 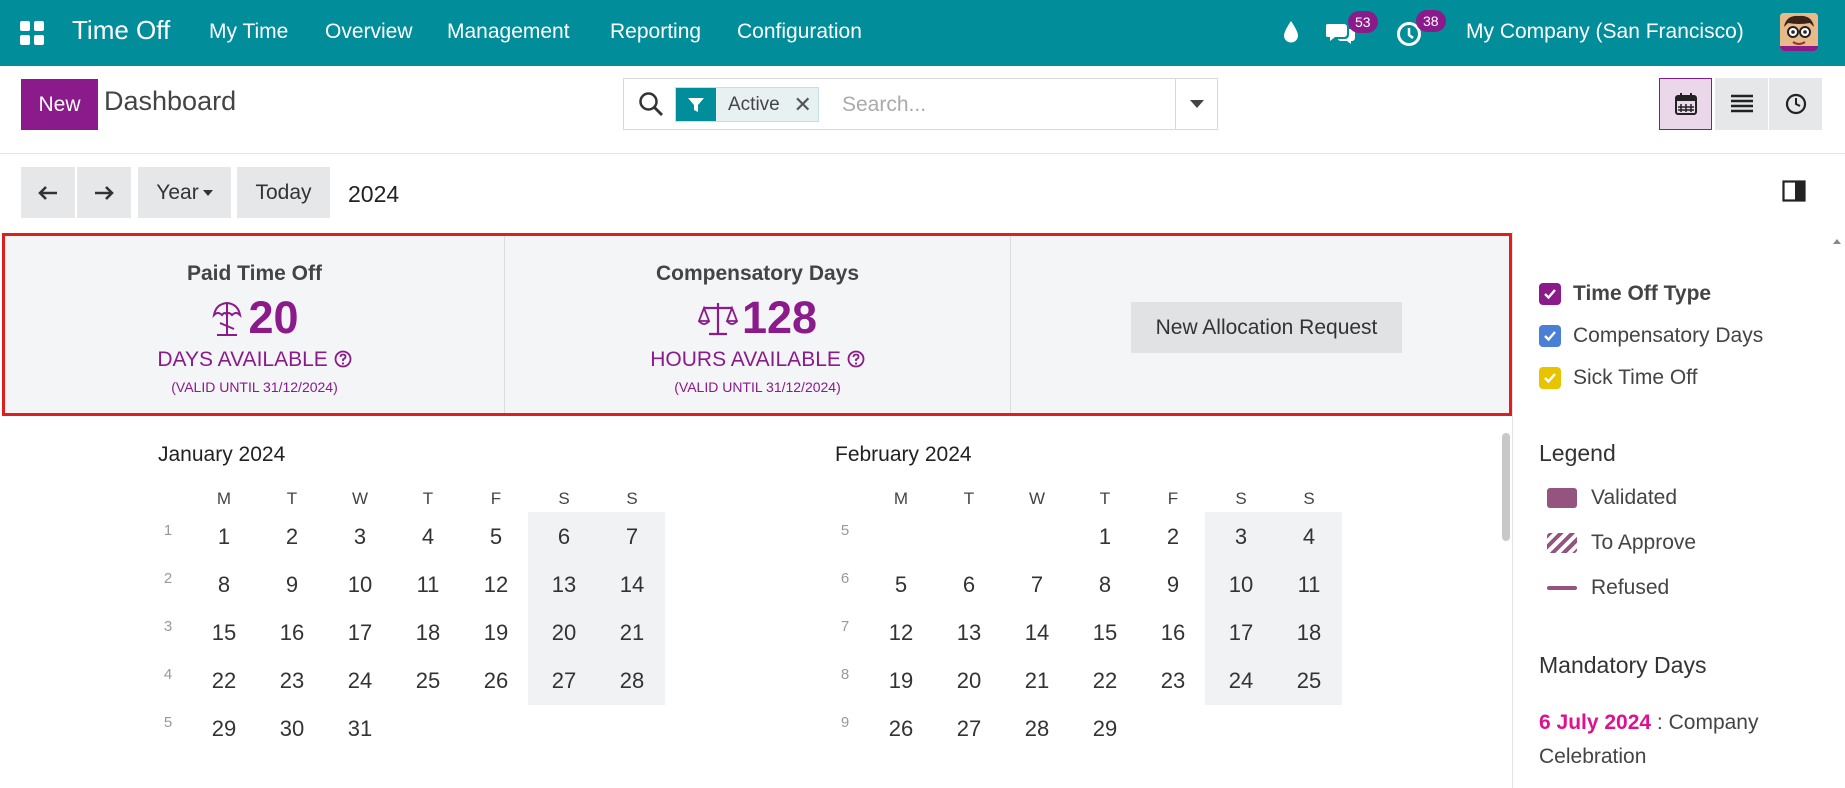 What do you see at coordinates (1291, 32) in the screenshot?
I see `water-drop-icon` at bounding box center [1291, 32].